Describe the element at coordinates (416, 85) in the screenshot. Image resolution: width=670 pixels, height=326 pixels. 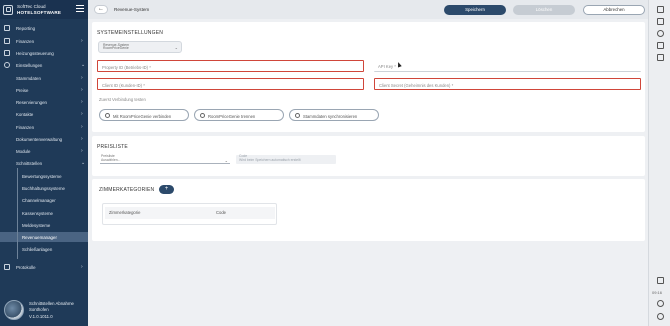
I see `client-secret-placeholder: Client Secret (Geheimnis des Kunden) *` at that location.